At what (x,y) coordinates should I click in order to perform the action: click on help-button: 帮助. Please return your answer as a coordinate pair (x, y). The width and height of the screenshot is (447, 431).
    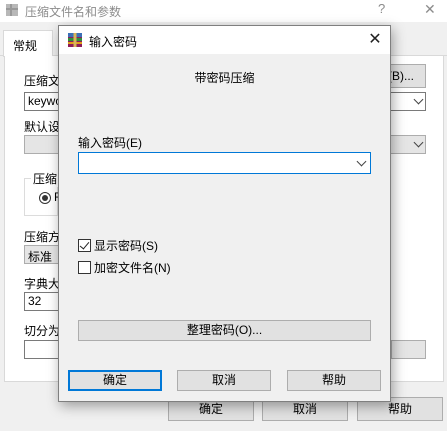
    Looking at the image, I should click on (334, 380).